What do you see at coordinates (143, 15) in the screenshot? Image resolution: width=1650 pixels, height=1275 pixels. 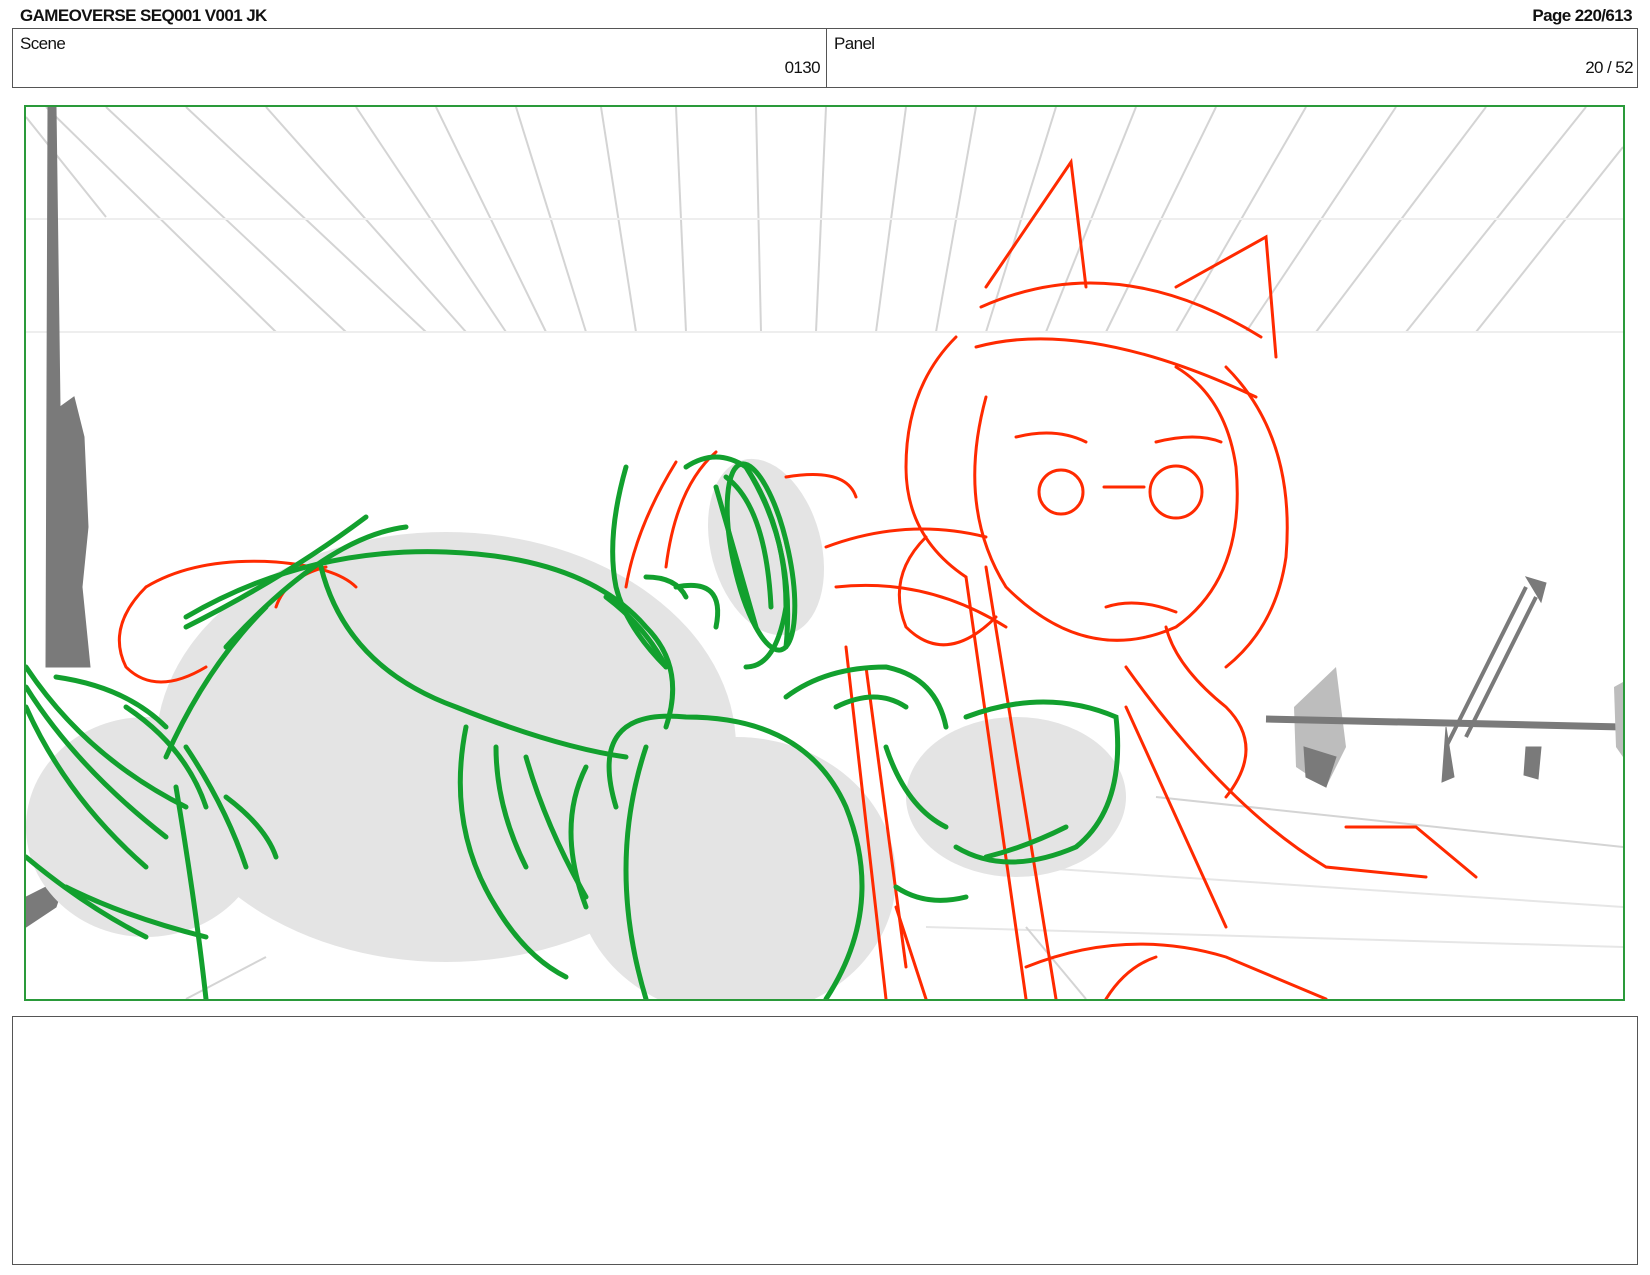 I see `document-title: GAMEOVERSE SEQ001 V001 JK` at bounding box center [143, 15].